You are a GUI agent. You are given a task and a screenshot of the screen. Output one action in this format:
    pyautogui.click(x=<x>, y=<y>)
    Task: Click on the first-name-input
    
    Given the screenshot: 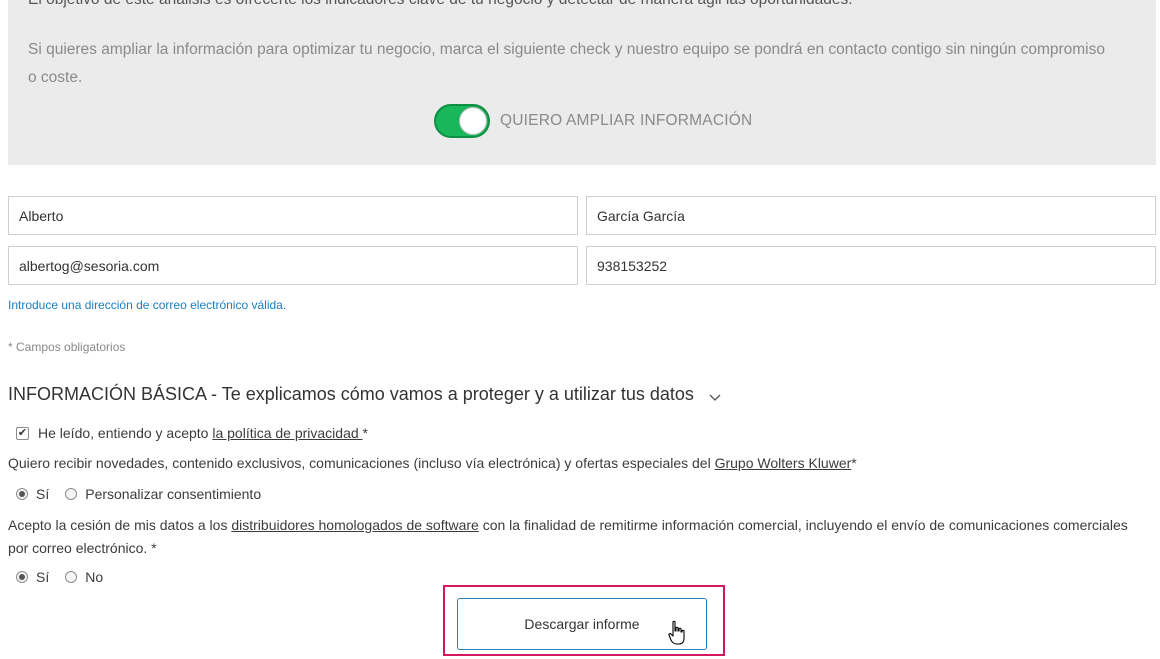 What is the action you would take?
    pyautogui.click(x=293, y=215)
    